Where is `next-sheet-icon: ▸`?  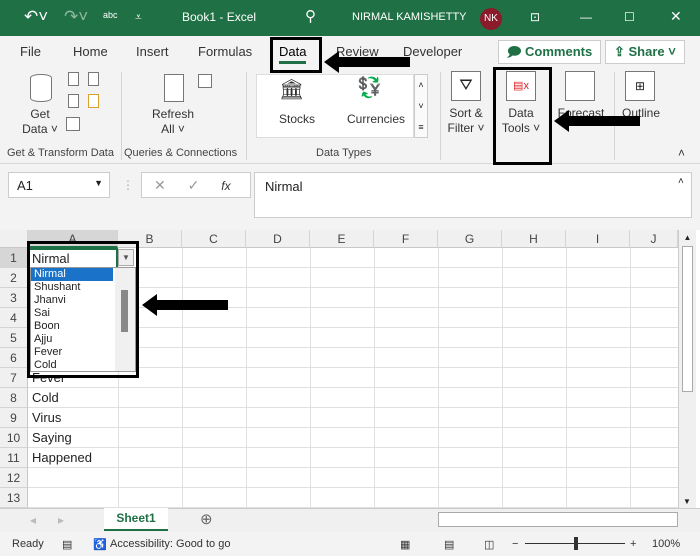 next-sheet-icon: ▸ is located at coordinates (61, 520).